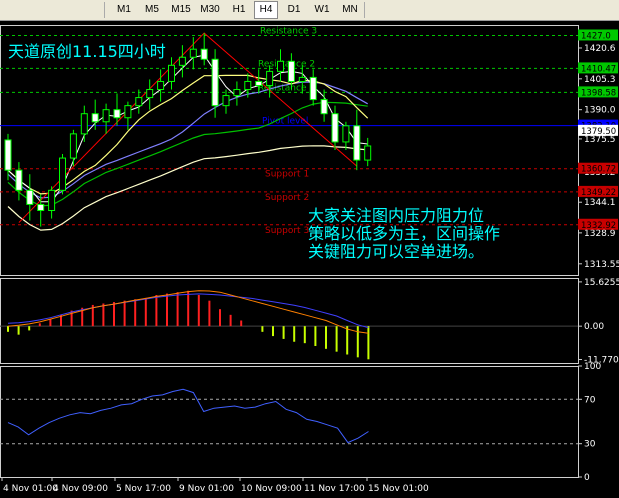 This screenshot has width=619, height=498. Describe the element at coordinates (30, 489) in the screenshot. I see `x-axis-label: 4 Nov 01:00` at that location.